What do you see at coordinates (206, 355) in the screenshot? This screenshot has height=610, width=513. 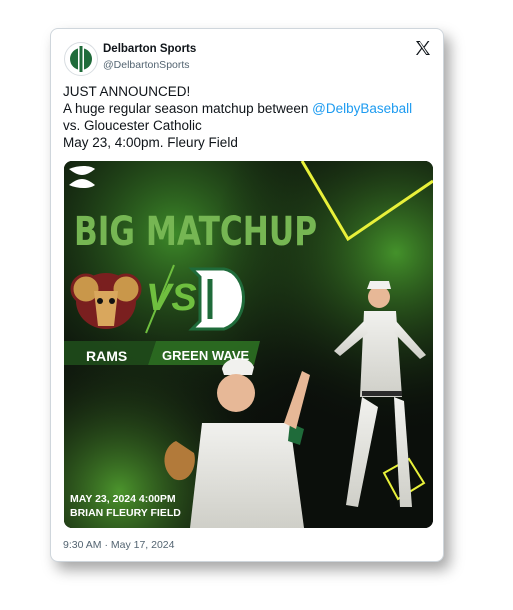 I see `team-right-label: GREEN WAVE` at bounding box center [206, 355].